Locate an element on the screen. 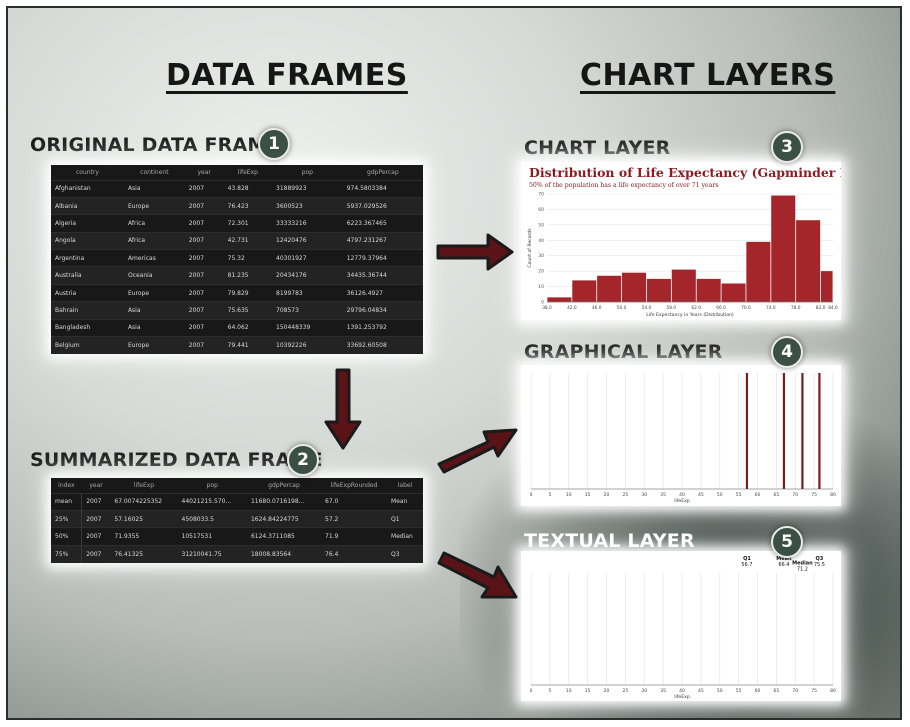  table-cell: Q3 is located at coordinates (405, 553).